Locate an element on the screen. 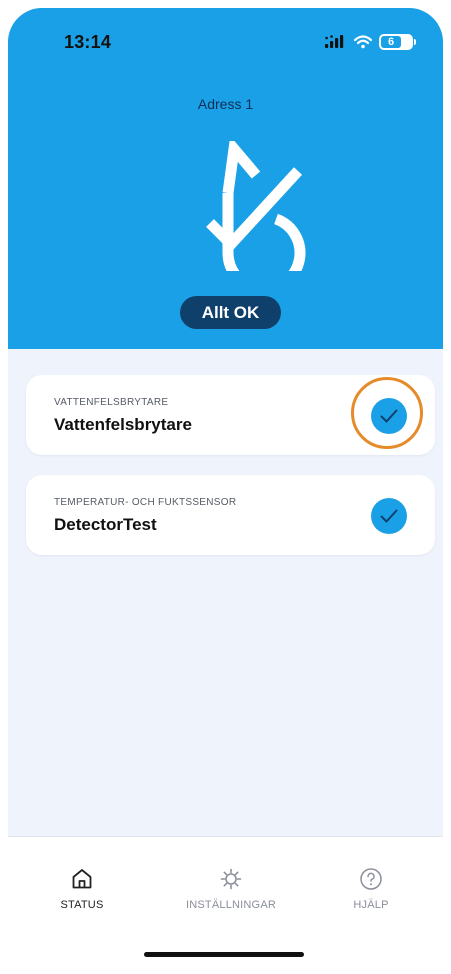 The height and width of the screenshot is (974, 451). device-card: VATTENFELSBRYTARE Vattenfelsbrytare is located at coordinates (230, 415).